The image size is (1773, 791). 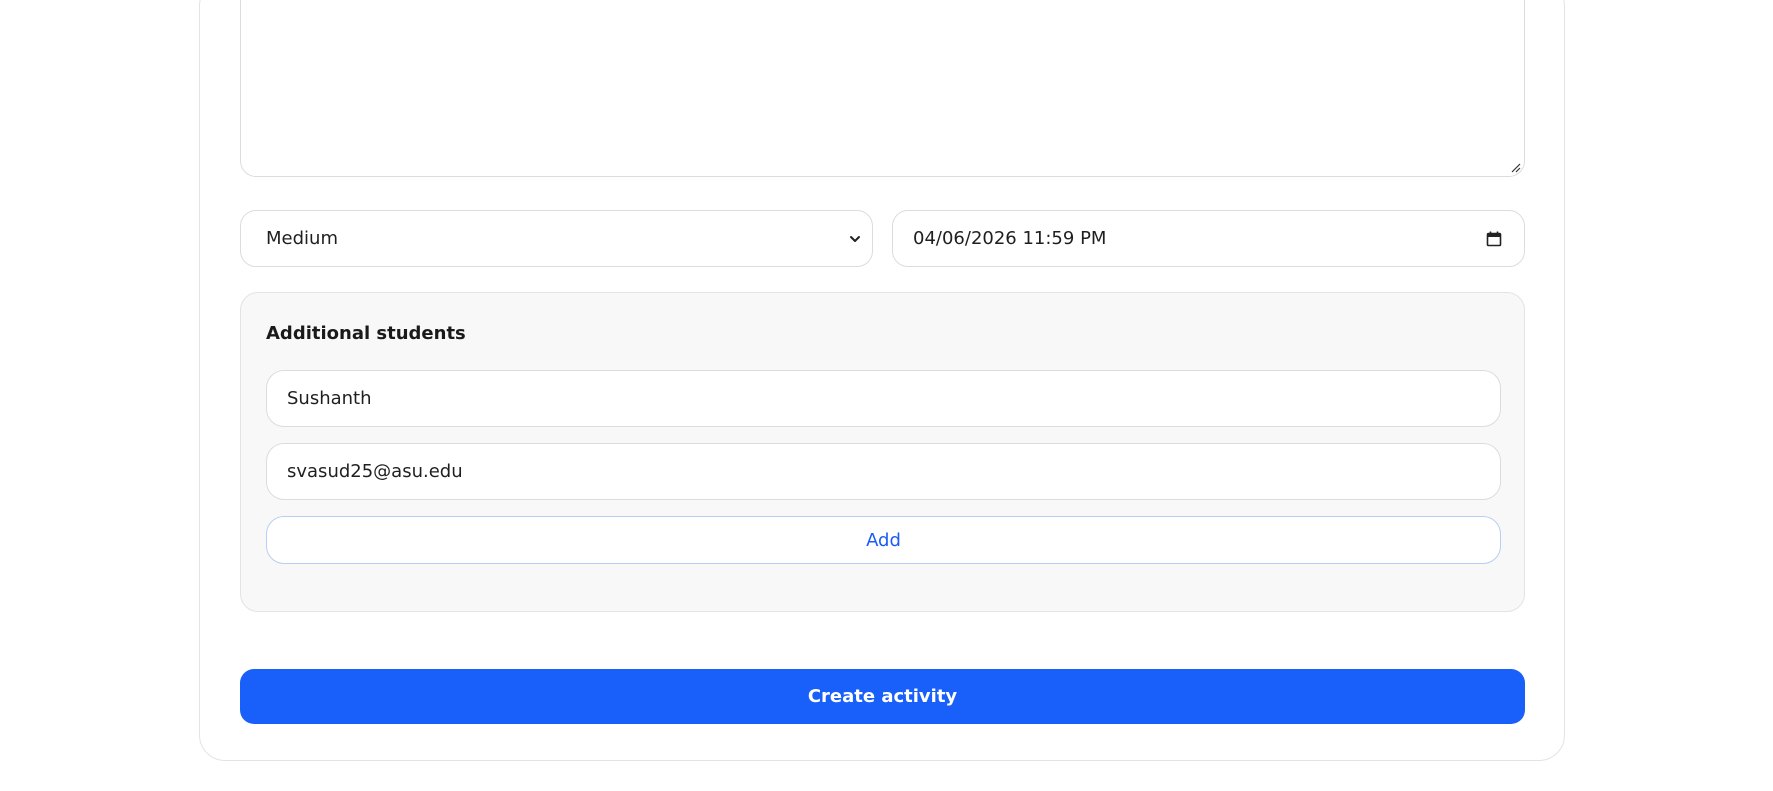 I want to click on chevron-down-icon, so click(x=855, y=238).